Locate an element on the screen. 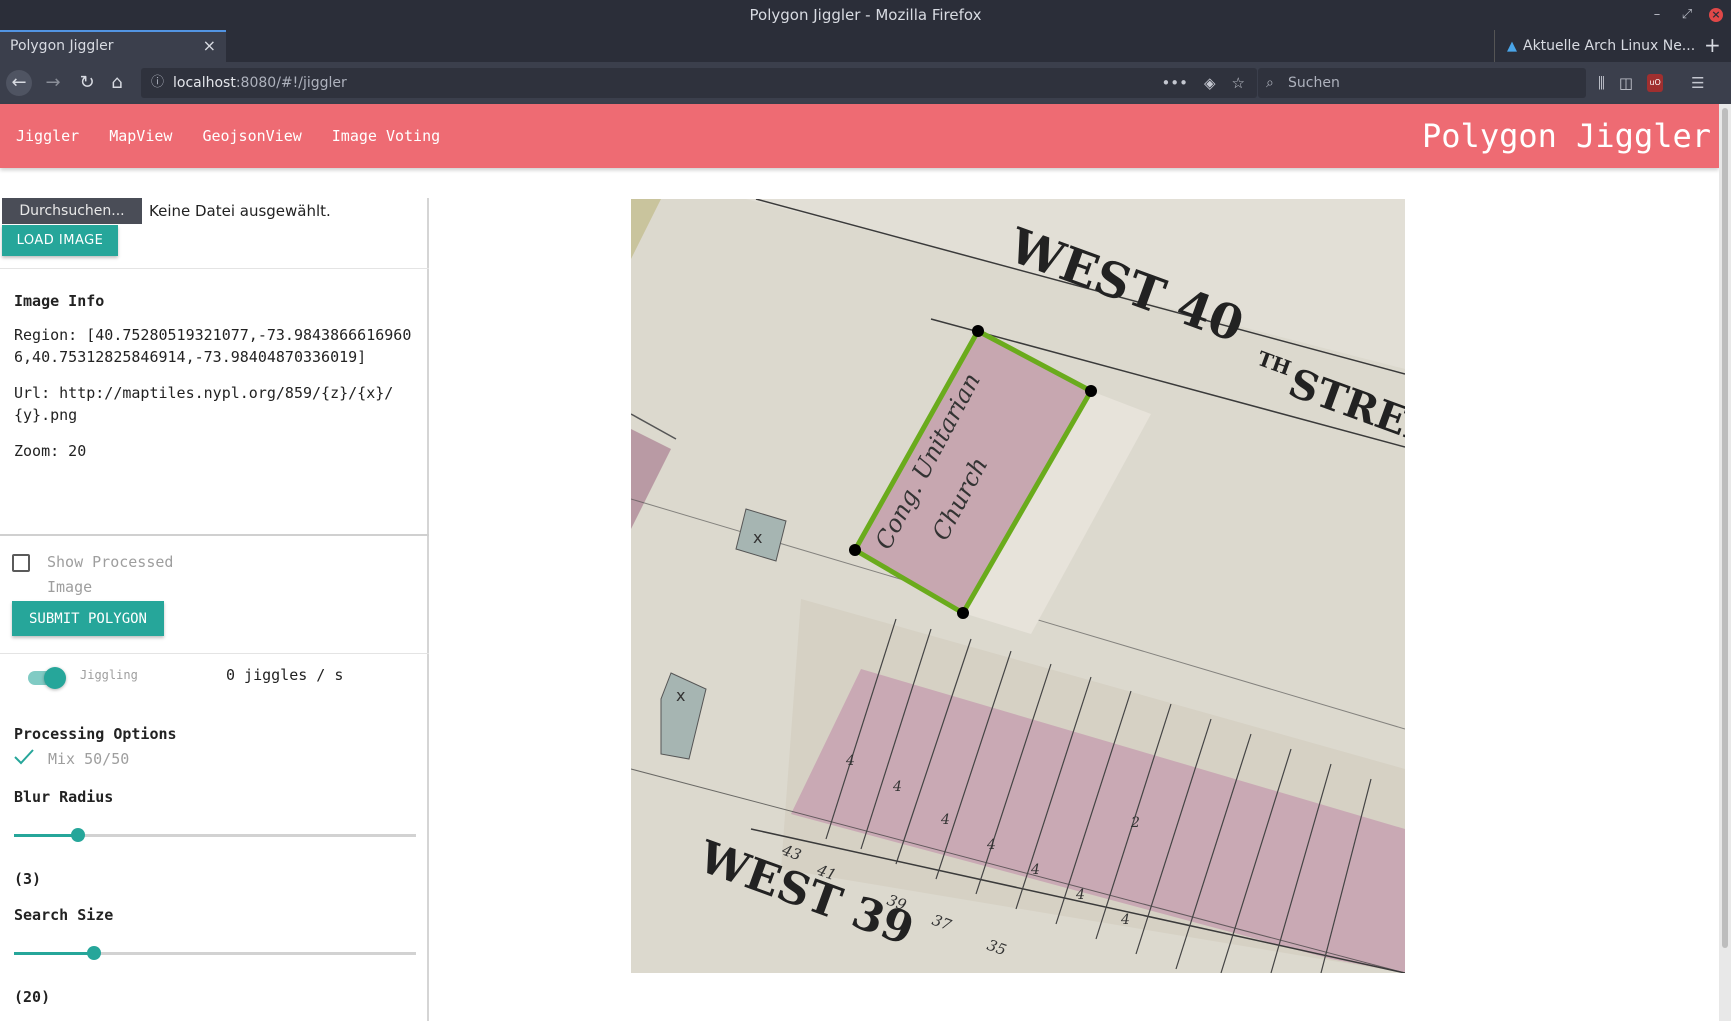 The height and width of the screenshot is (1021, 1731). jiggling-toggle-knob is located at coordinates (55, 678).